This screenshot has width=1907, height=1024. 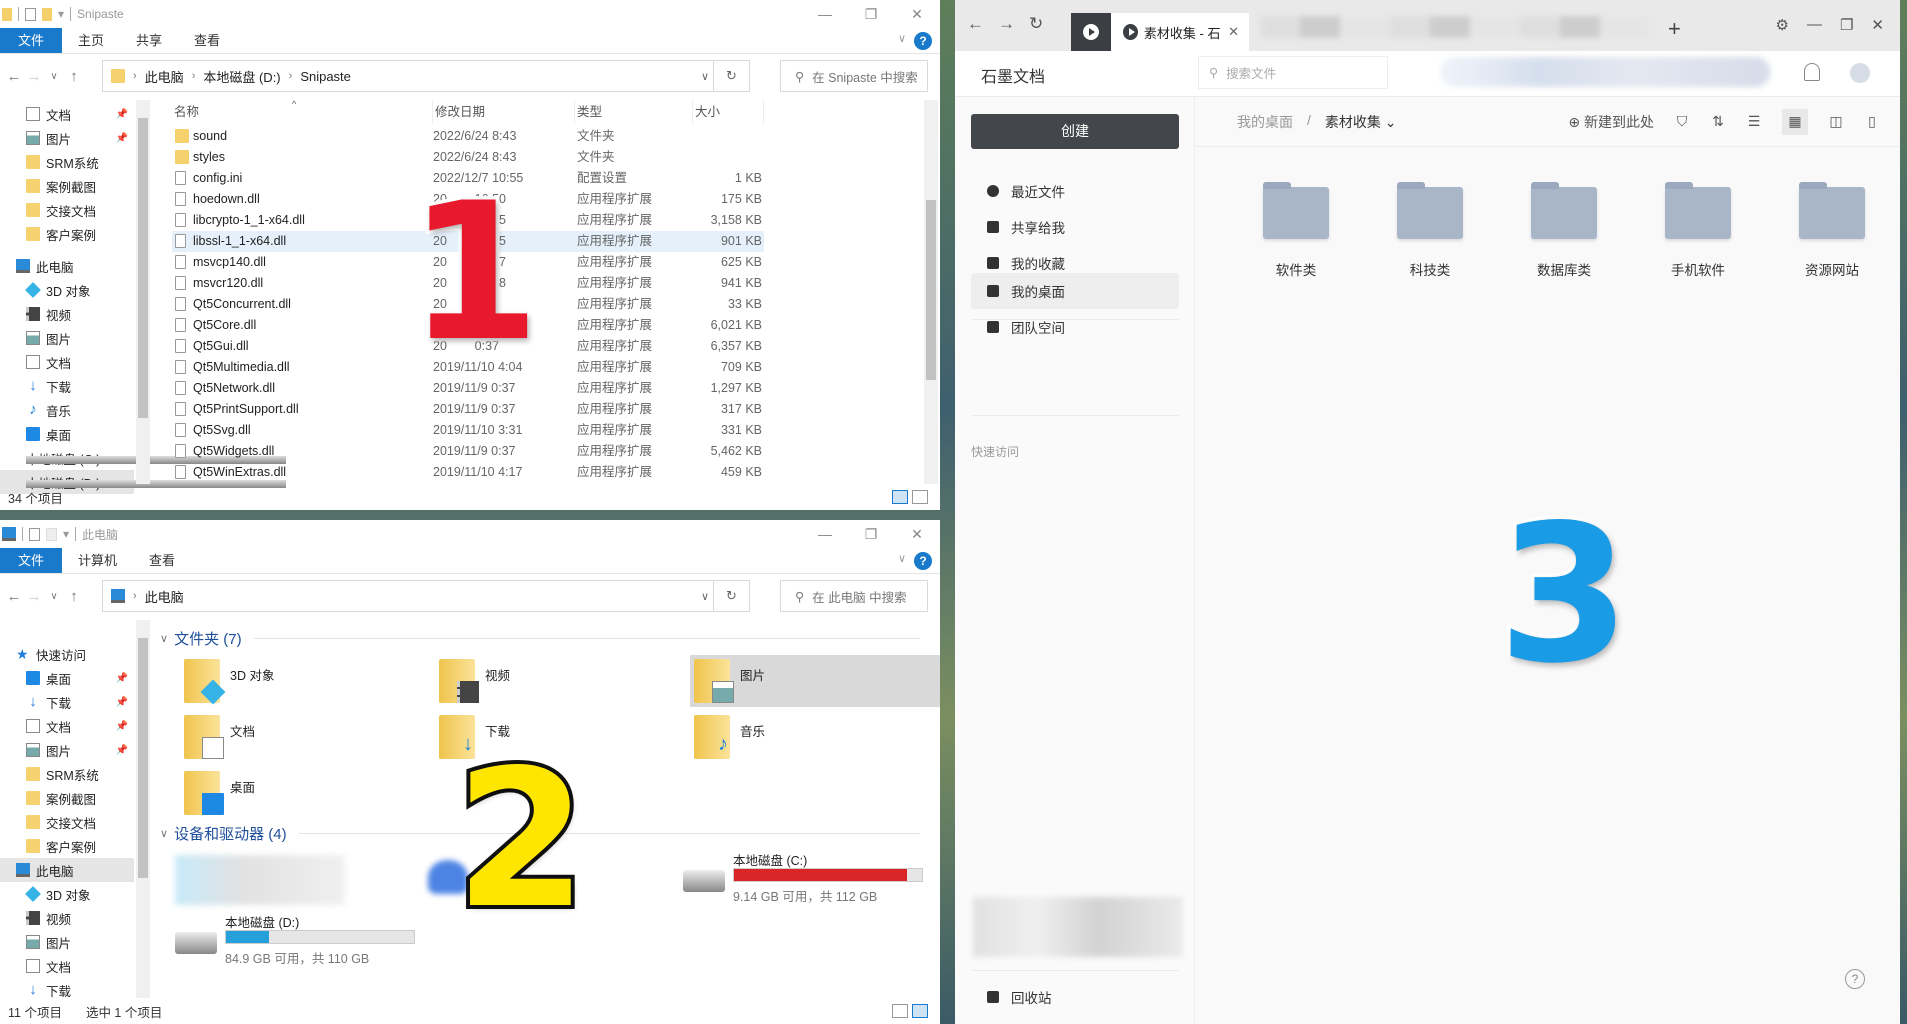 I want to click on nav-item: 文档 📌, so click(x=67, y=726).